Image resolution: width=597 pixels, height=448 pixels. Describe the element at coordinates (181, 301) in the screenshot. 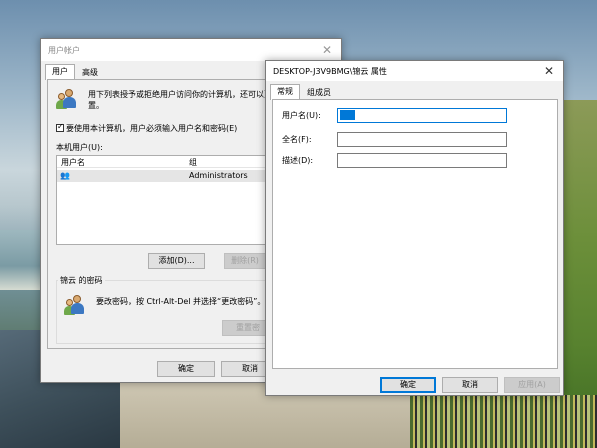

I see `password-instructions: 要改密码，按 Ctrl-Alt-Del 并选择“更改密码”。` at that location.